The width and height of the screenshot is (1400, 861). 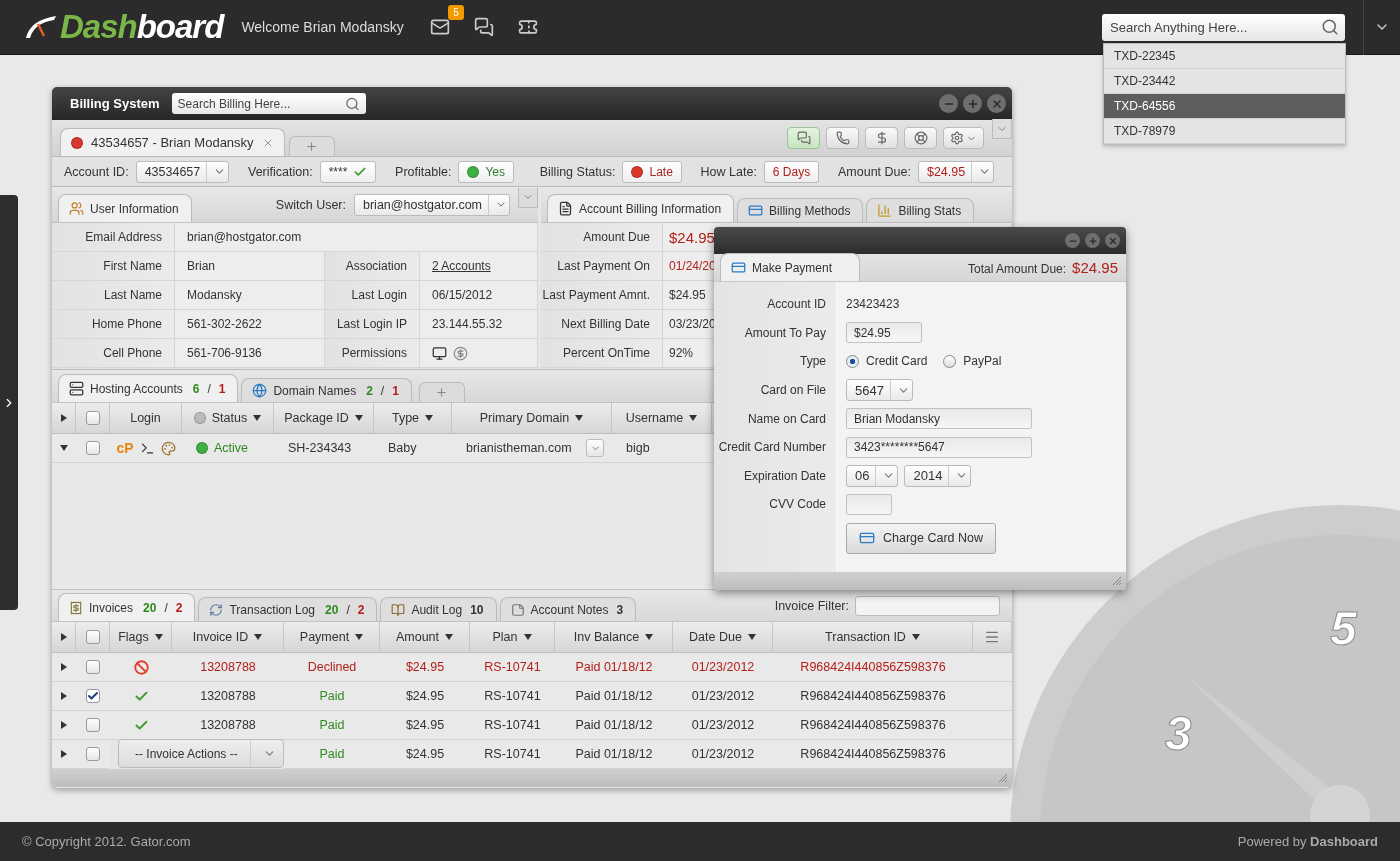 I want to click on section-tab: Domain Names 2 / 1, so click(x=326, y=390).